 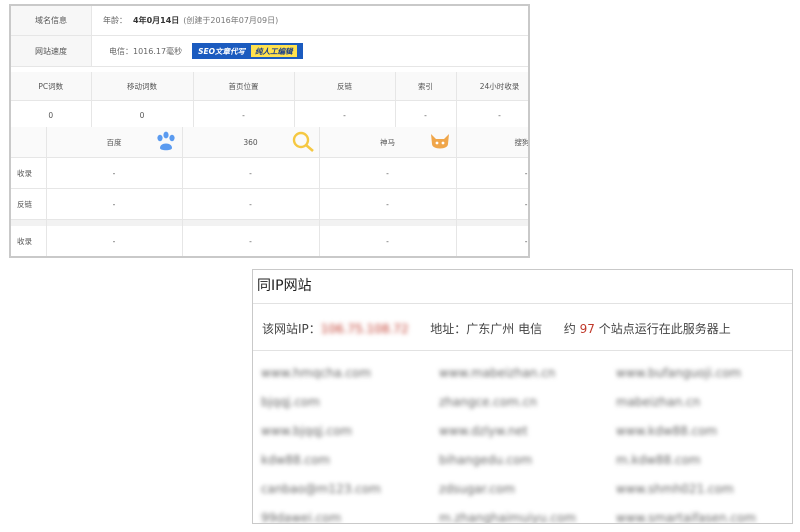 What do you see at coordinates (51, 115) in the screenshot?
I see `stats-value-pc: 0` at bounding box center [51, 115].